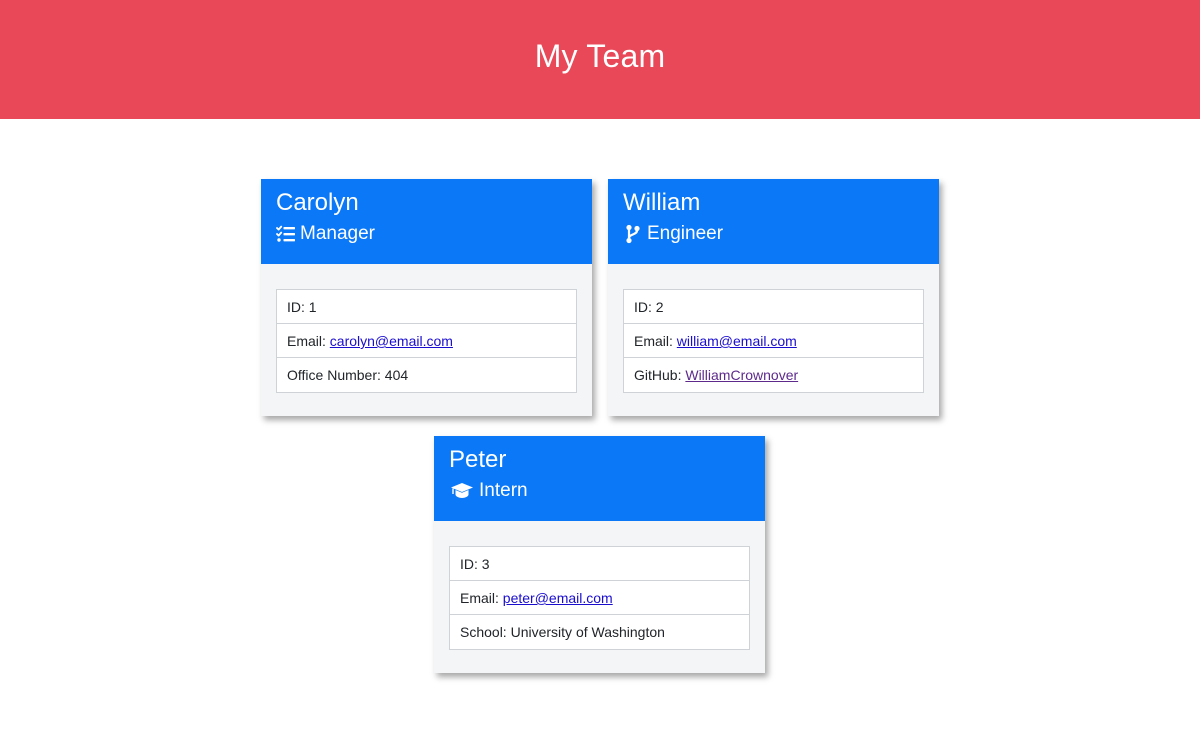  What do you see at coordinates (462, 491) in the screenshot?
I see `graduation-cap-icon` at bounding box center [462, 491].